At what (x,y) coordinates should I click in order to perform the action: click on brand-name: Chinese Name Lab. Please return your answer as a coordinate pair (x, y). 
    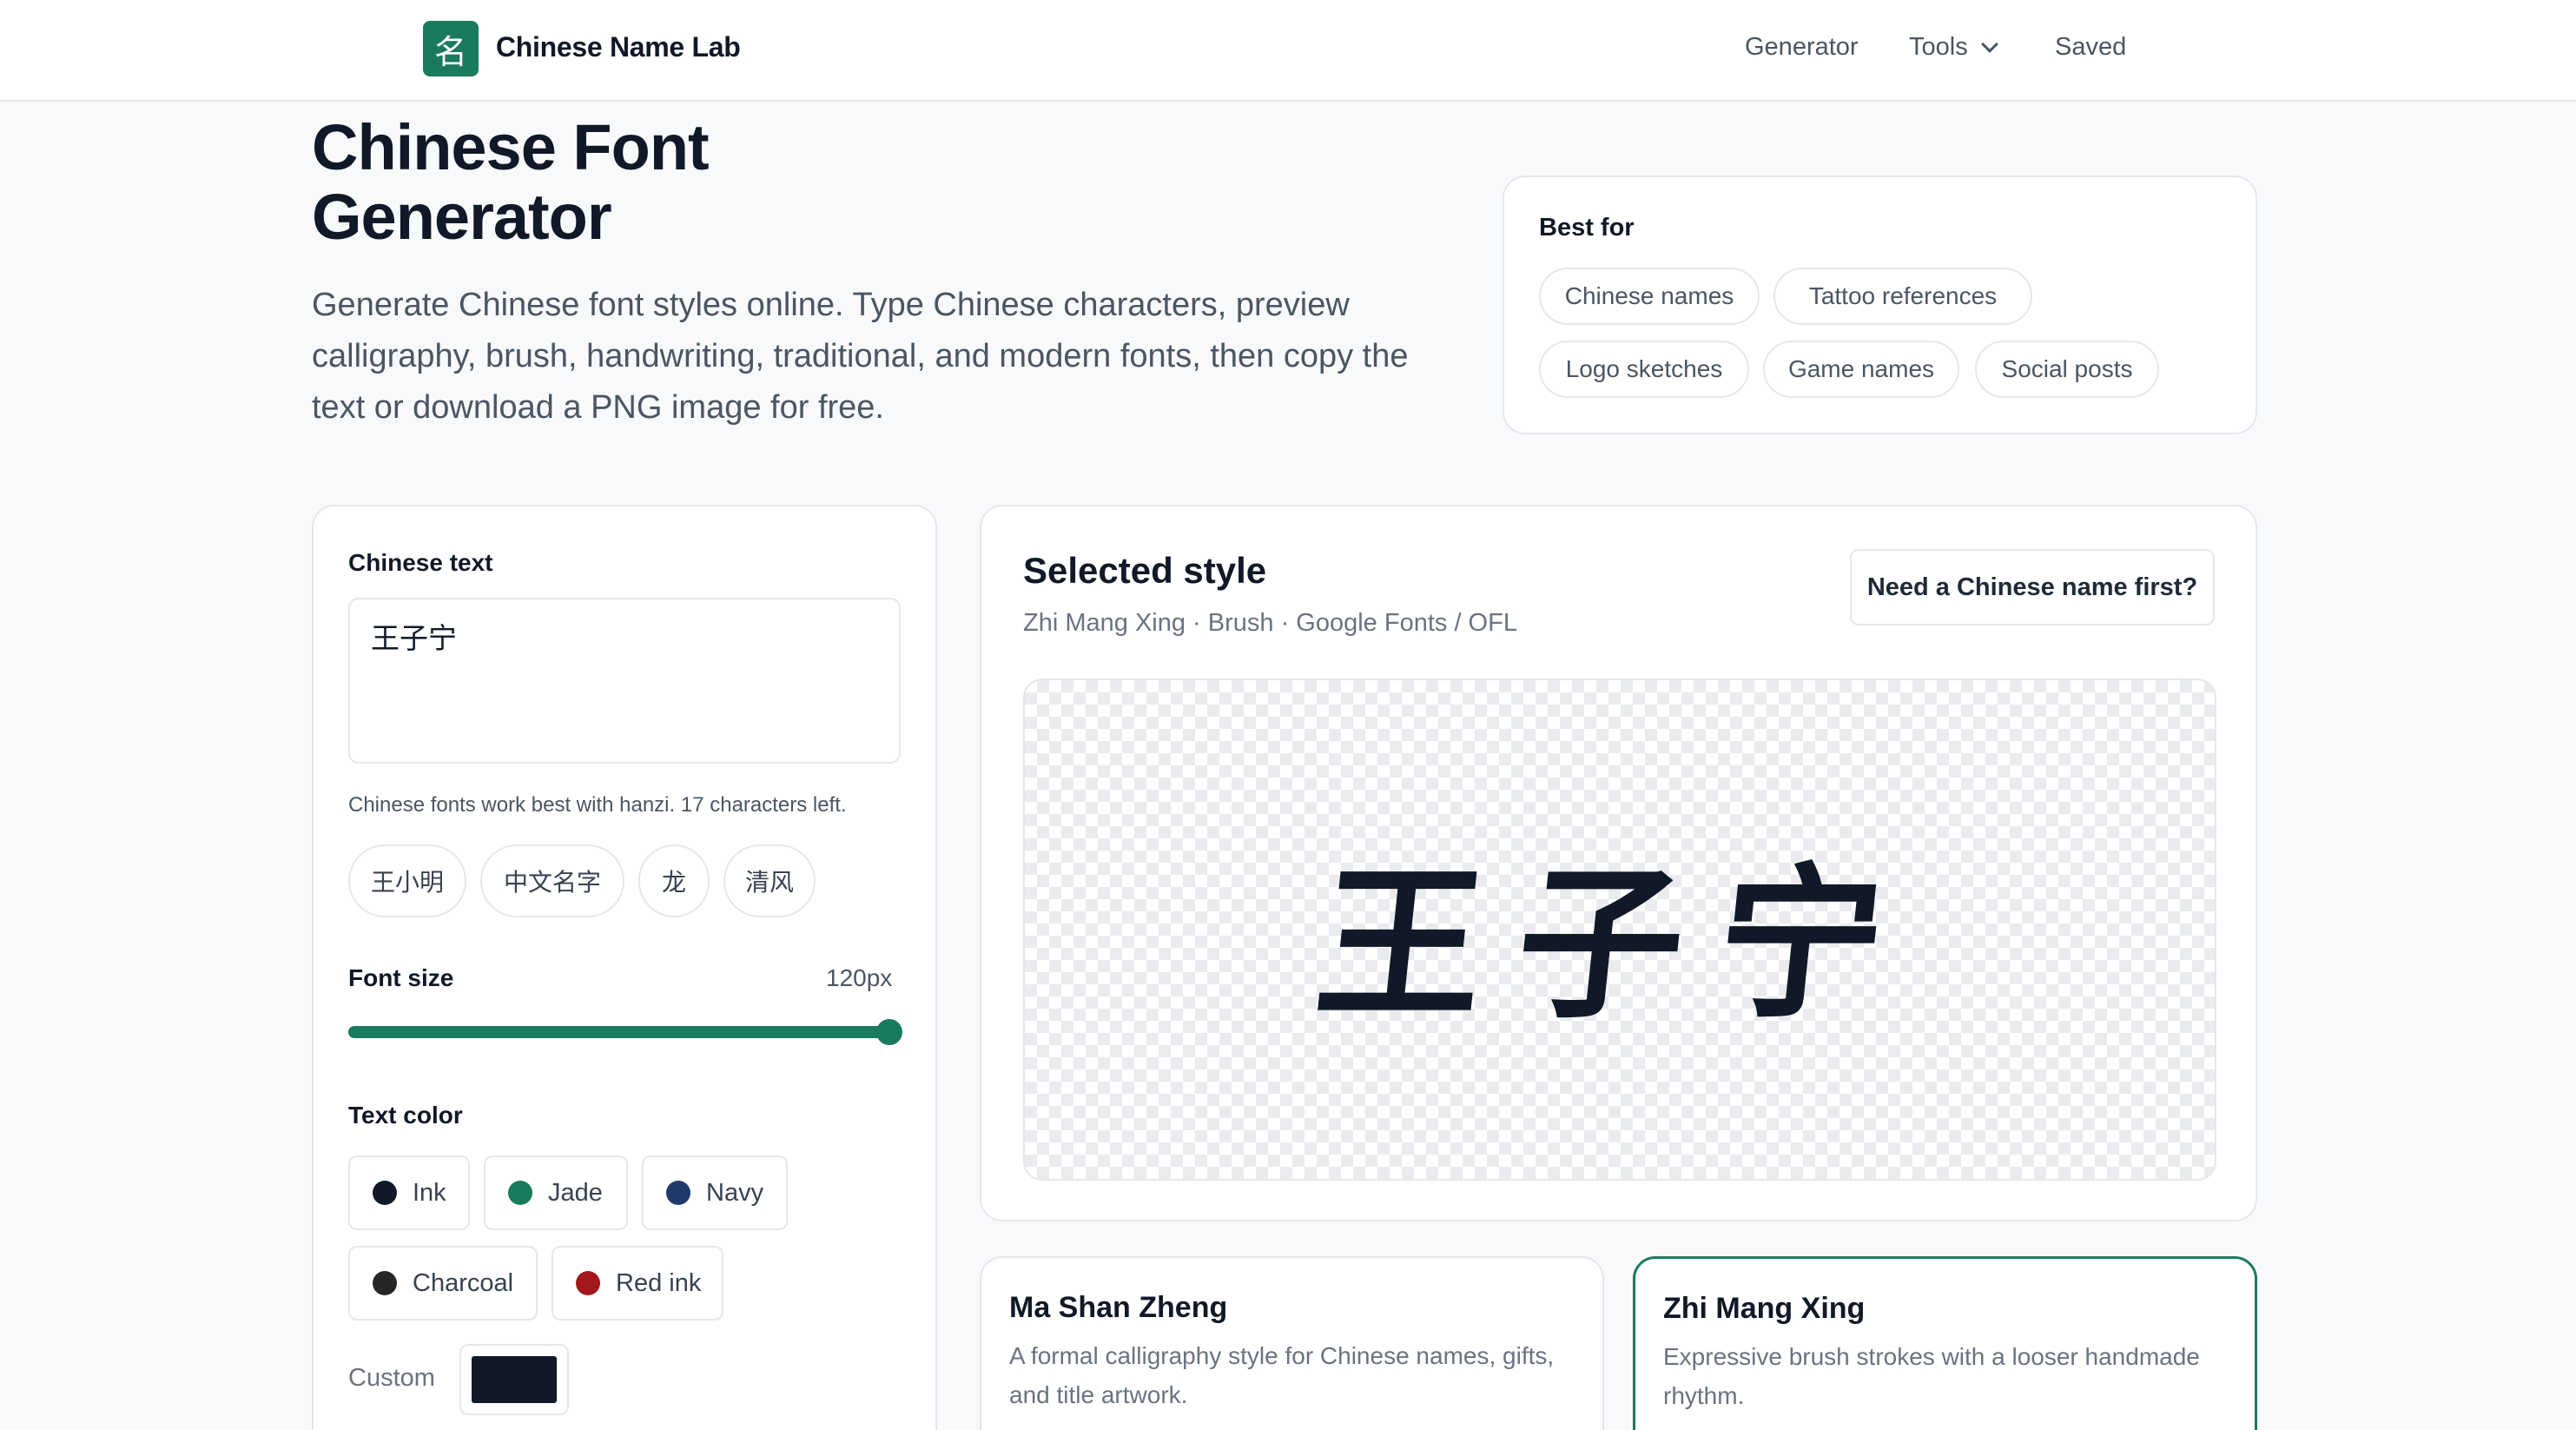
    Looking at the image, I should click on (618, 47).